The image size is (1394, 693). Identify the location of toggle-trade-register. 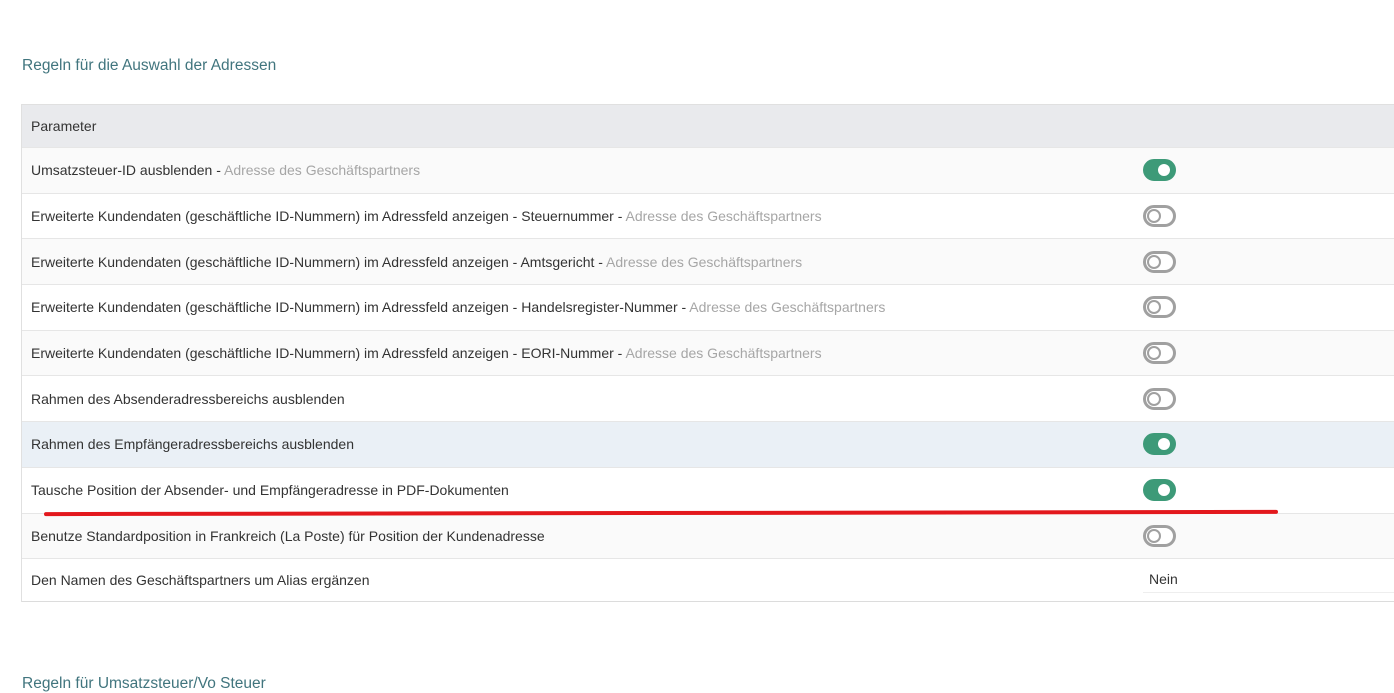
(1159, 307).